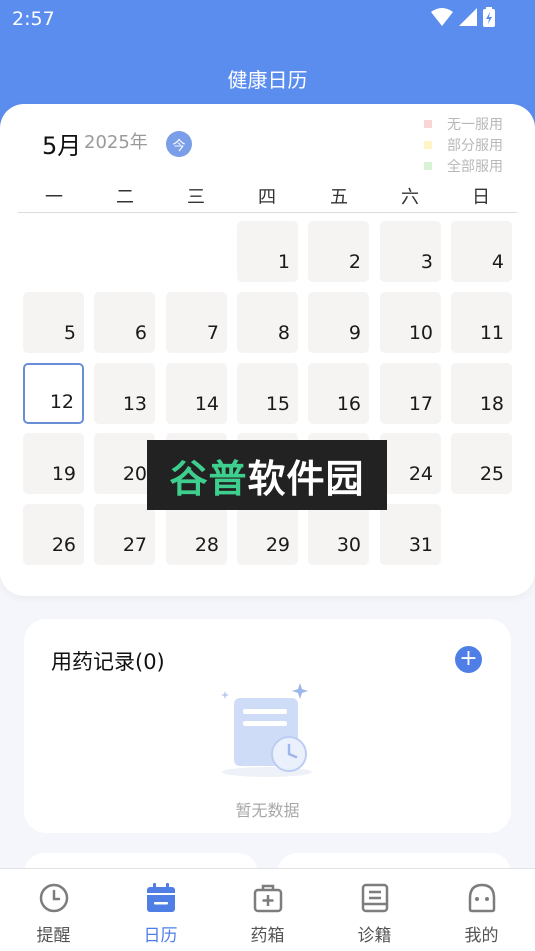  I want to click on calendar-day: 19, so click(53, 463).